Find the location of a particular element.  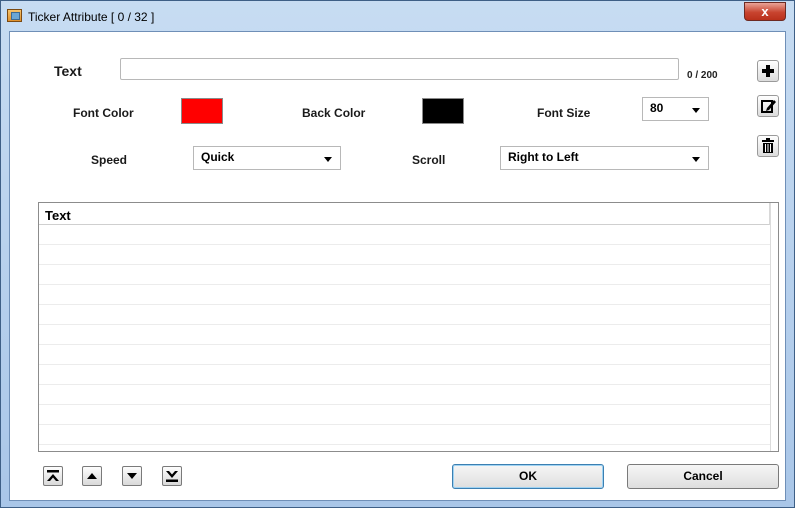

move-bottom-icon is located at coordinates (172, 476).